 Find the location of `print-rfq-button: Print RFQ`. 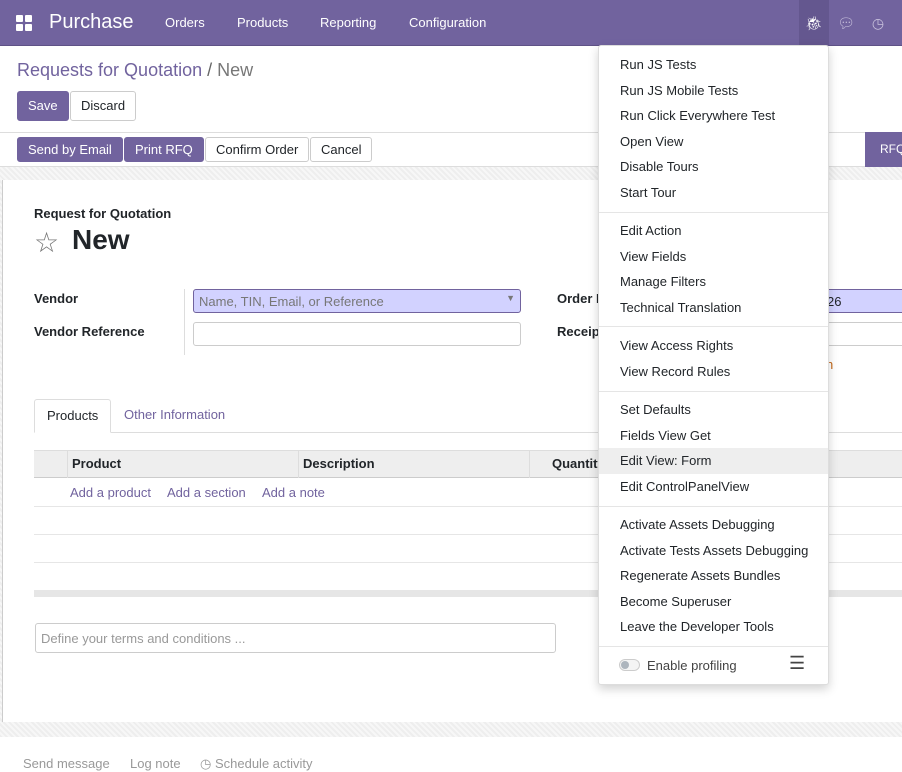

print-rfq-button: Print RFQ is located at coordinates (164, 149).